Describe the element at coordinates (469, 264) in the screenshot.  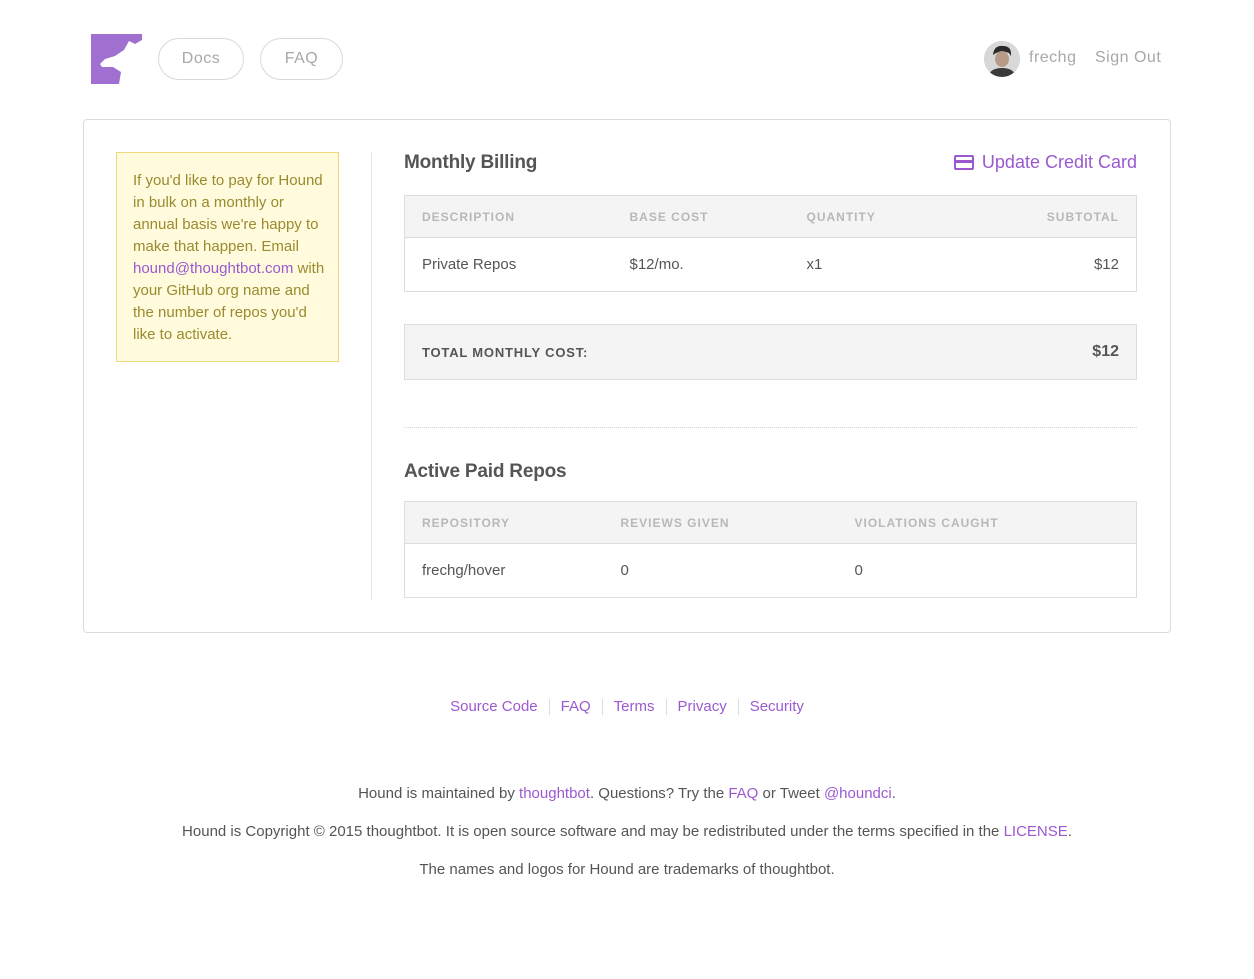
I see `row-description: Private Repos` at that location.